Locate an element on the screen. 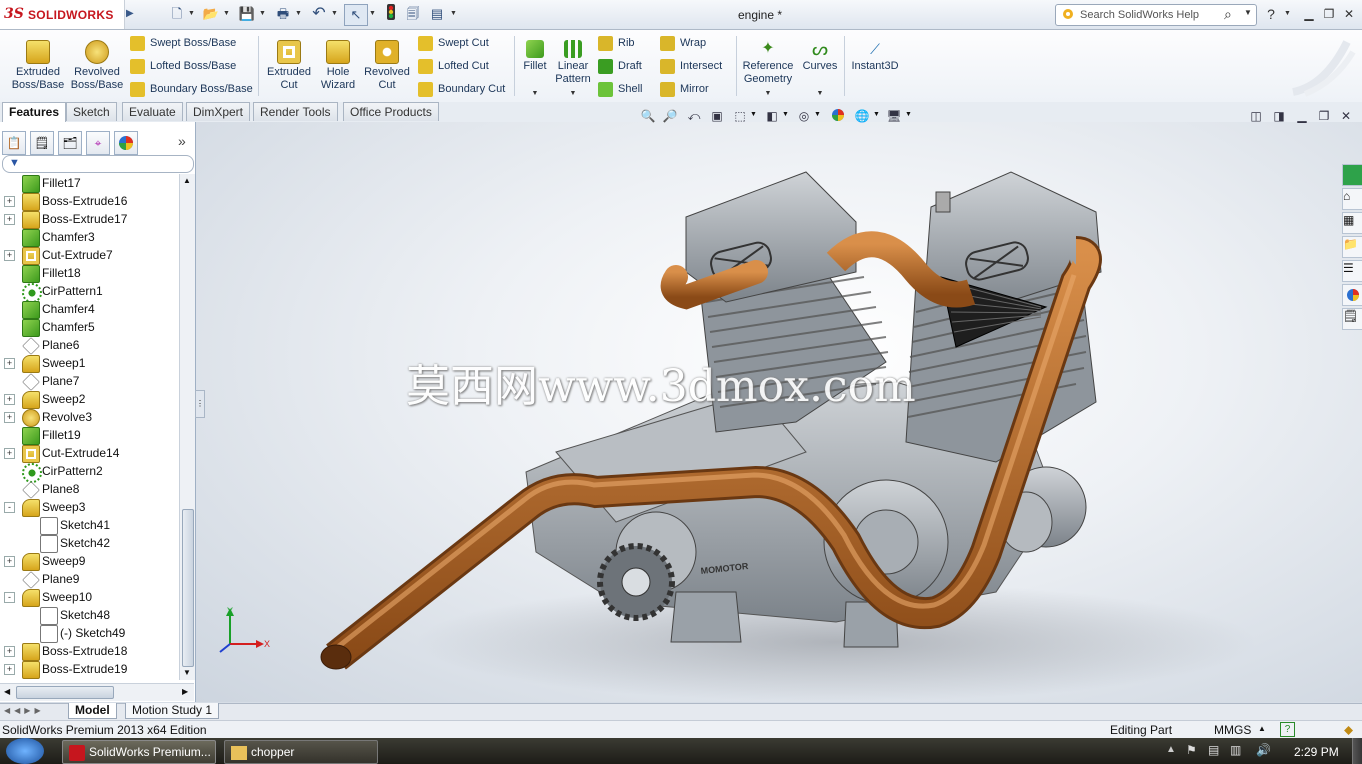  select-pointer-icon: ↖ is located at coordinates (356, 15).